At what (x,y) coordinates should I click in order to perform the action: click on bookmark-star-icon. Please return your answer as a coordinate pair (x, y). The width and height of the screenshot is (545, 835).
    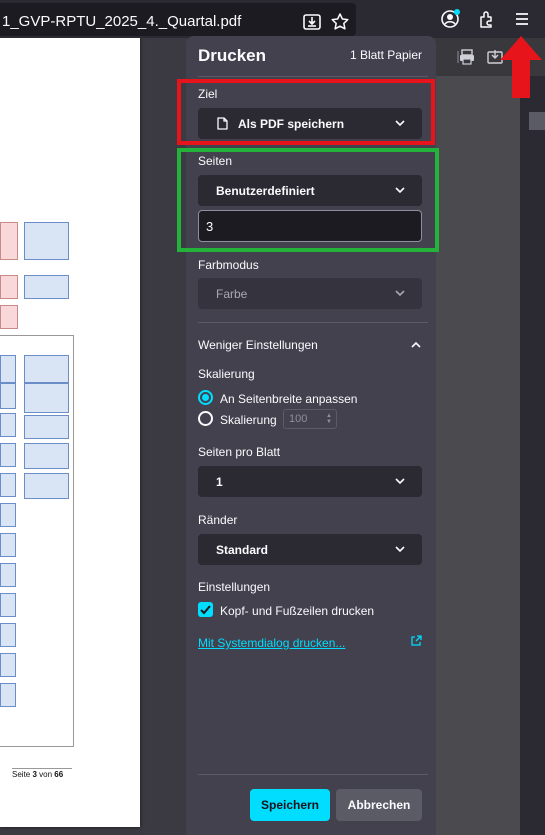
    Looking at the image, I should click on (340, 22).